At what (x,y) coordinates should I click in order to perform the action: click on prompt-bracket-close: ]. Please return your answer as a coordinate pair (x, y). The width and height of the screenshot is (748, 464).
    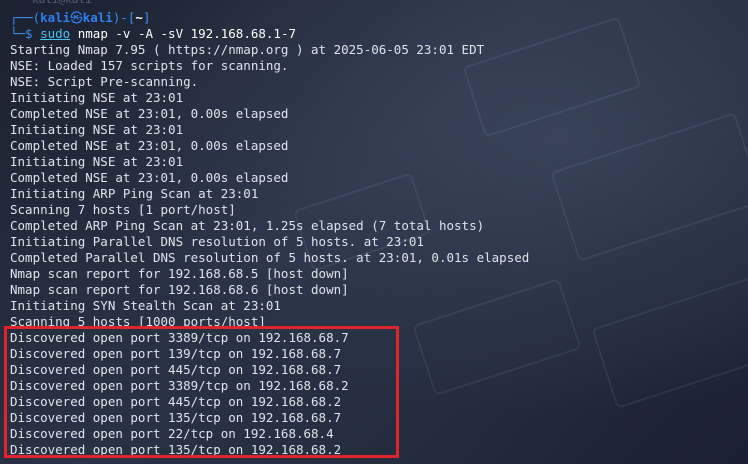
    Looking at the image, I should click on (146, 17).